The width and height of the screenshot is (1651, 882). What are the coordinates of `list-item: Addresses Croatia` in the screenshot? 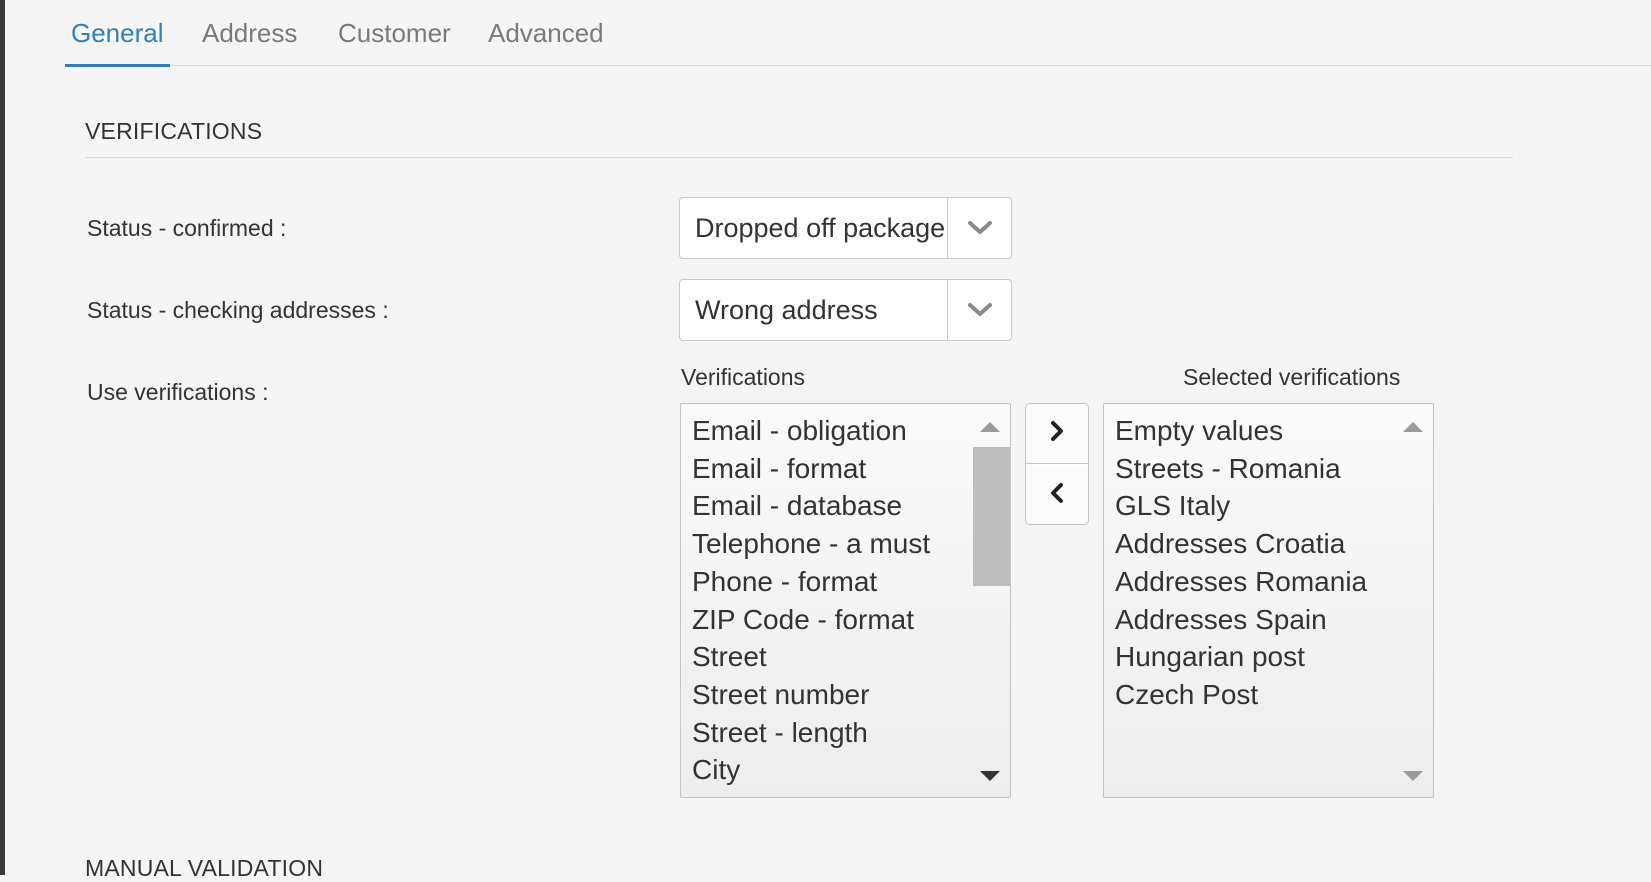 It's located at (1274, 544).